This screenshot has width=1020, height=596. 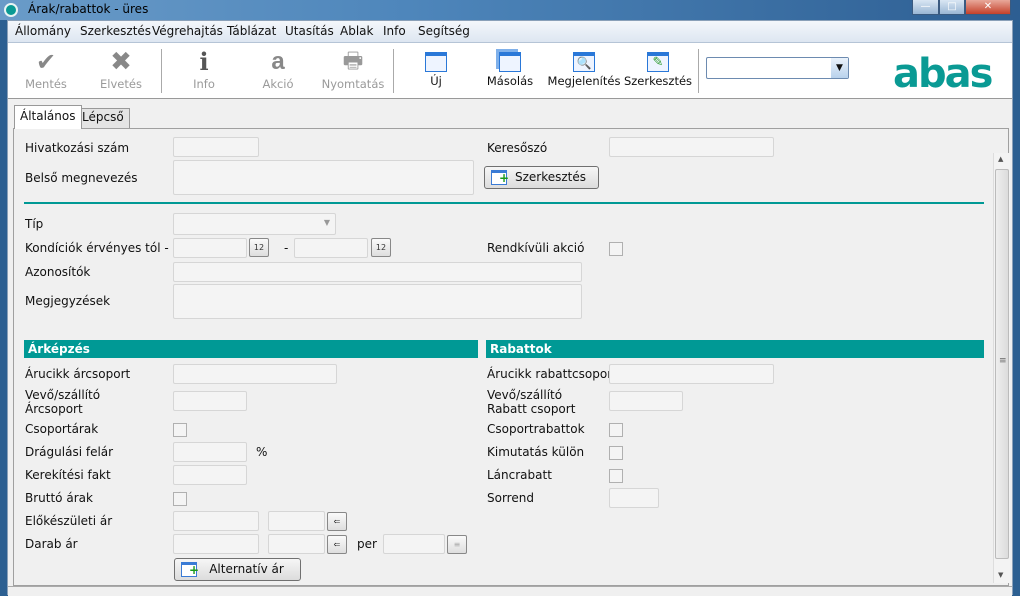 I want to click on prep-price-input, so click(x=216, y=521).